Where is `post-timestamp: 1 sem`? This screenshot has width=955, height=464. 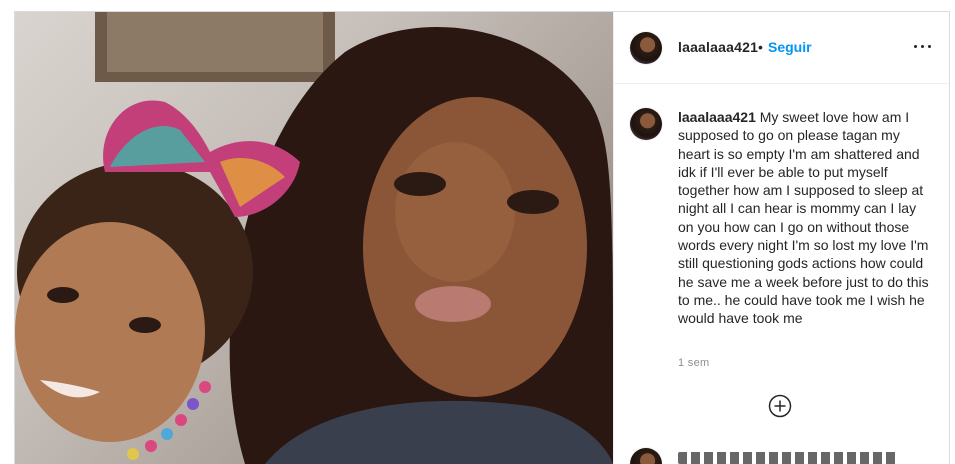 post-timestamp: 1 sem is located at coordinates (693, 363).